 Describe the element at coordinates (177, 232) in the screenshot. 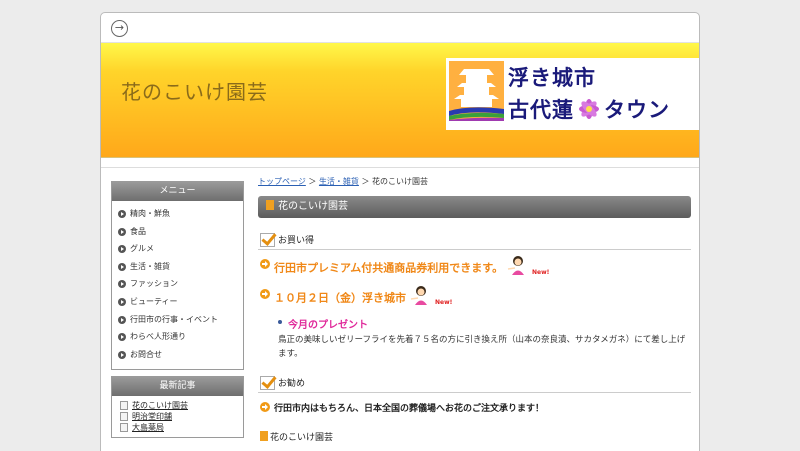

I see `menu-item-food: 食品` at that location.